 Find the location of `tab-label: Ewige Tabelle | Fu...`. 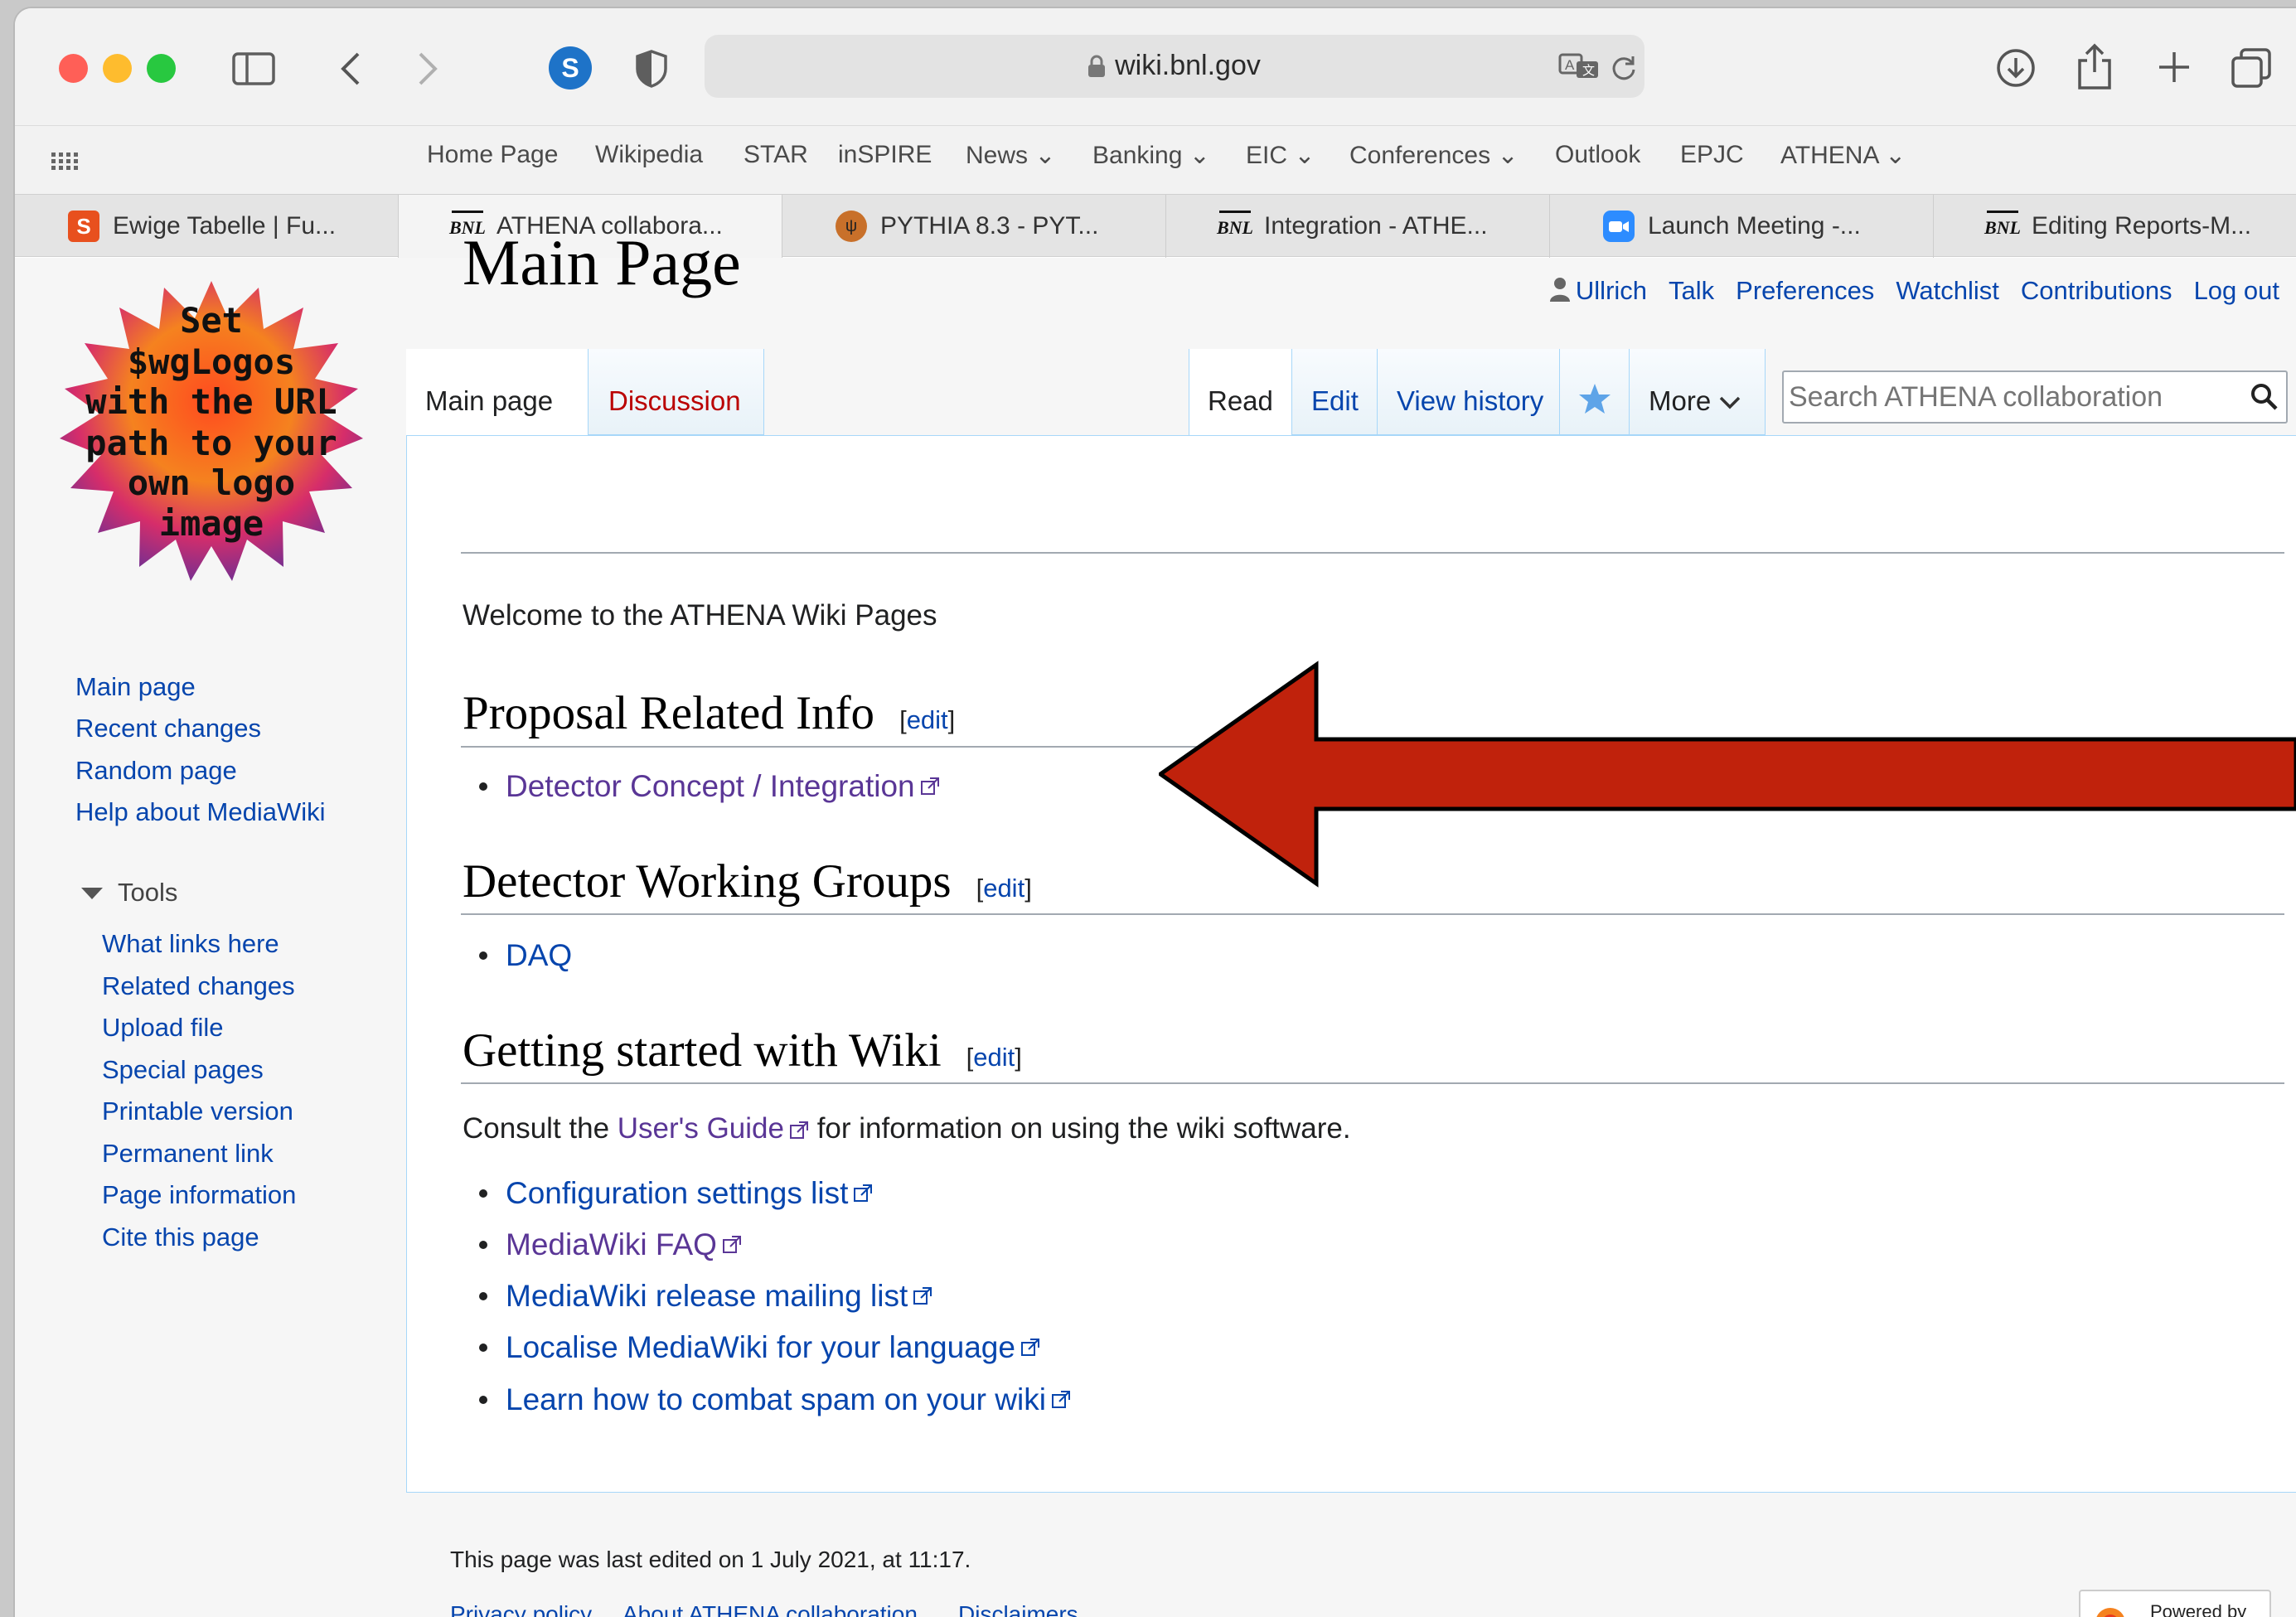

tab-label: Ewige Tabelle | Fu... is located at coordinates (225, 226).